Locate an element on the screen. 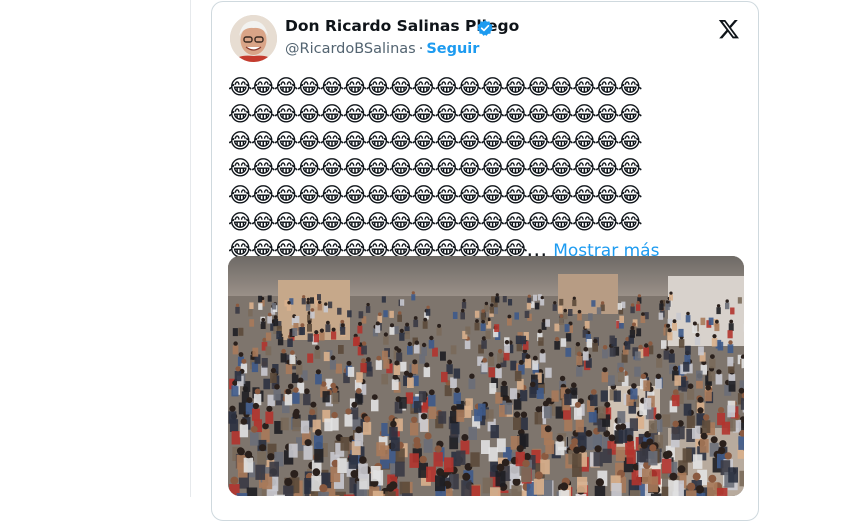  x-logo-icon is located at coordinates (729, 29).